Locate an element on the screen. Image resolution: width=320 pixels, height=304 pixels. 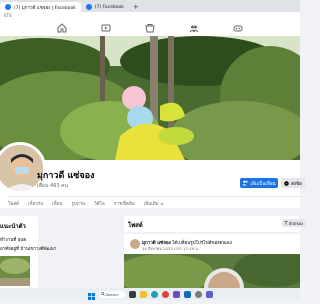
browser-tab-profile: (7) มุกาวดี แซ่จอง | Facebook is located at coordinates (40, 7).